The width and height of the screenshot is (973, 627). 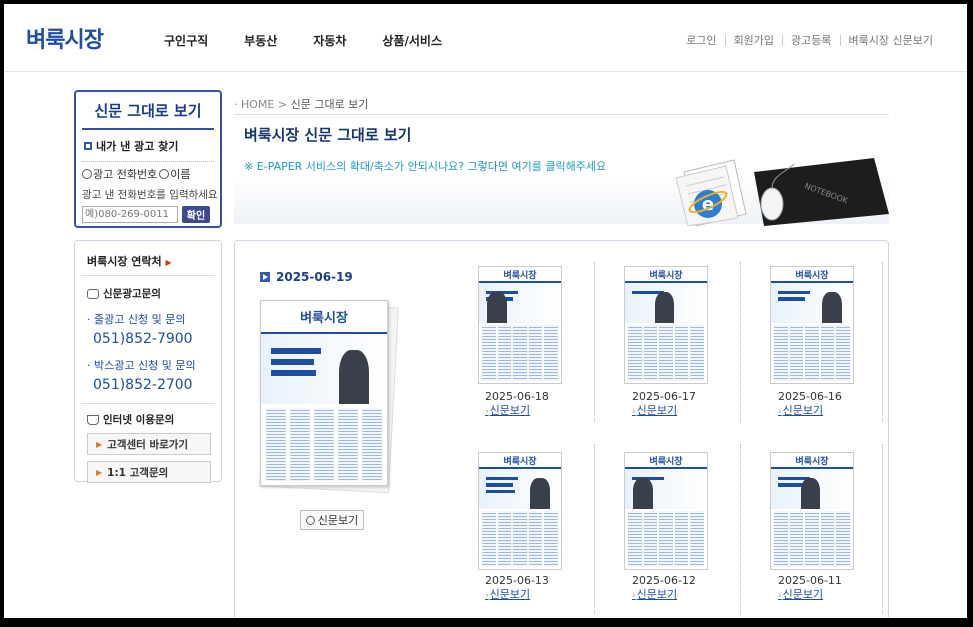 I want to click on nav-real-estate: 부동산, so click(x=260, y=40).